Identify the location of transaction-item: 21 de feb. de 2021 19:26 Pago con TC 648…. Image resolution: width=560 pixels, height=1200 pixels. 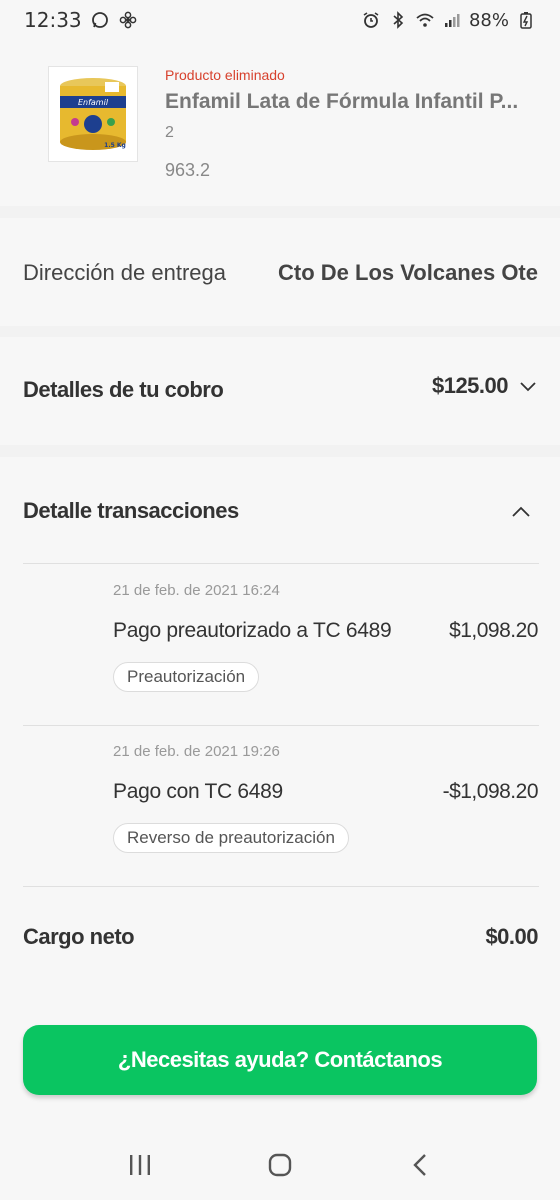
(280, 805).